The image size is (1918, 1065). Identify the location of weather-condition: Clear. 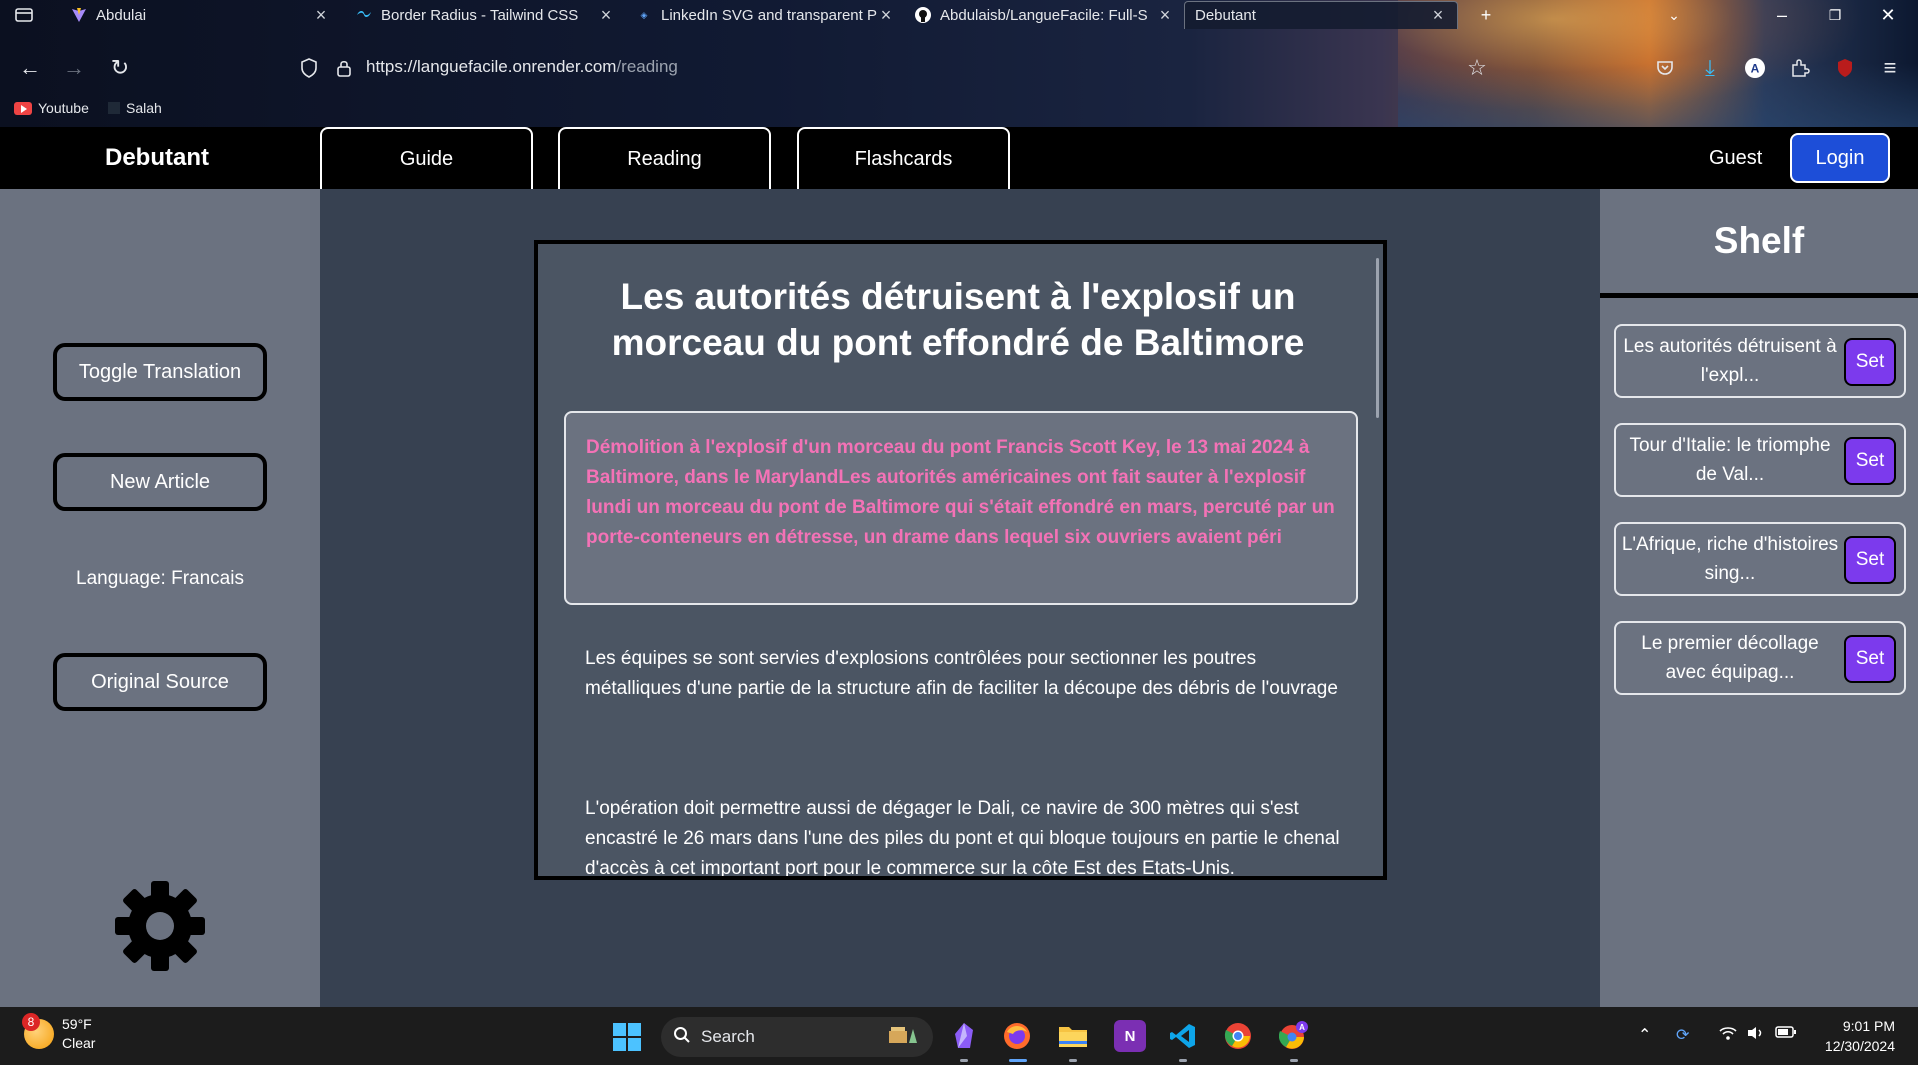
(79, 1043).